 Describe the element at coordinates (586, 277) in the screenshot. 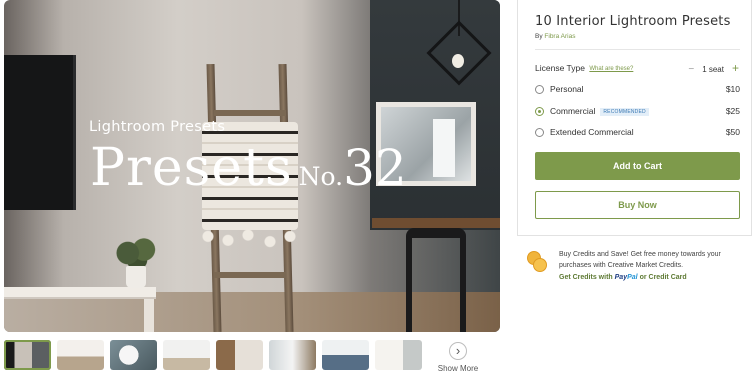

I see `get-credits-prefix: Get Credits with` at that location.